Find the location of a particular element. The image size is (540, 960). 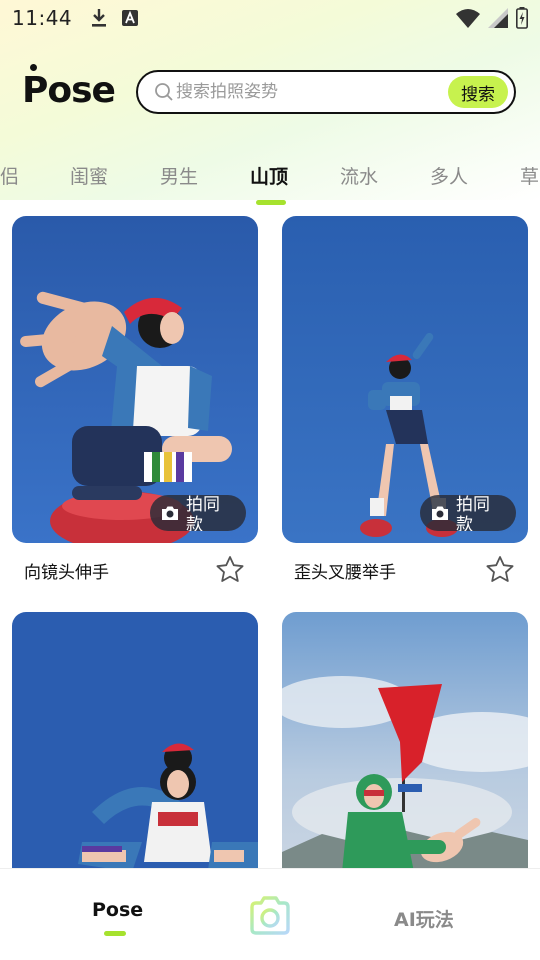

tab-grass: 草 is located at coordinates (529, 175).